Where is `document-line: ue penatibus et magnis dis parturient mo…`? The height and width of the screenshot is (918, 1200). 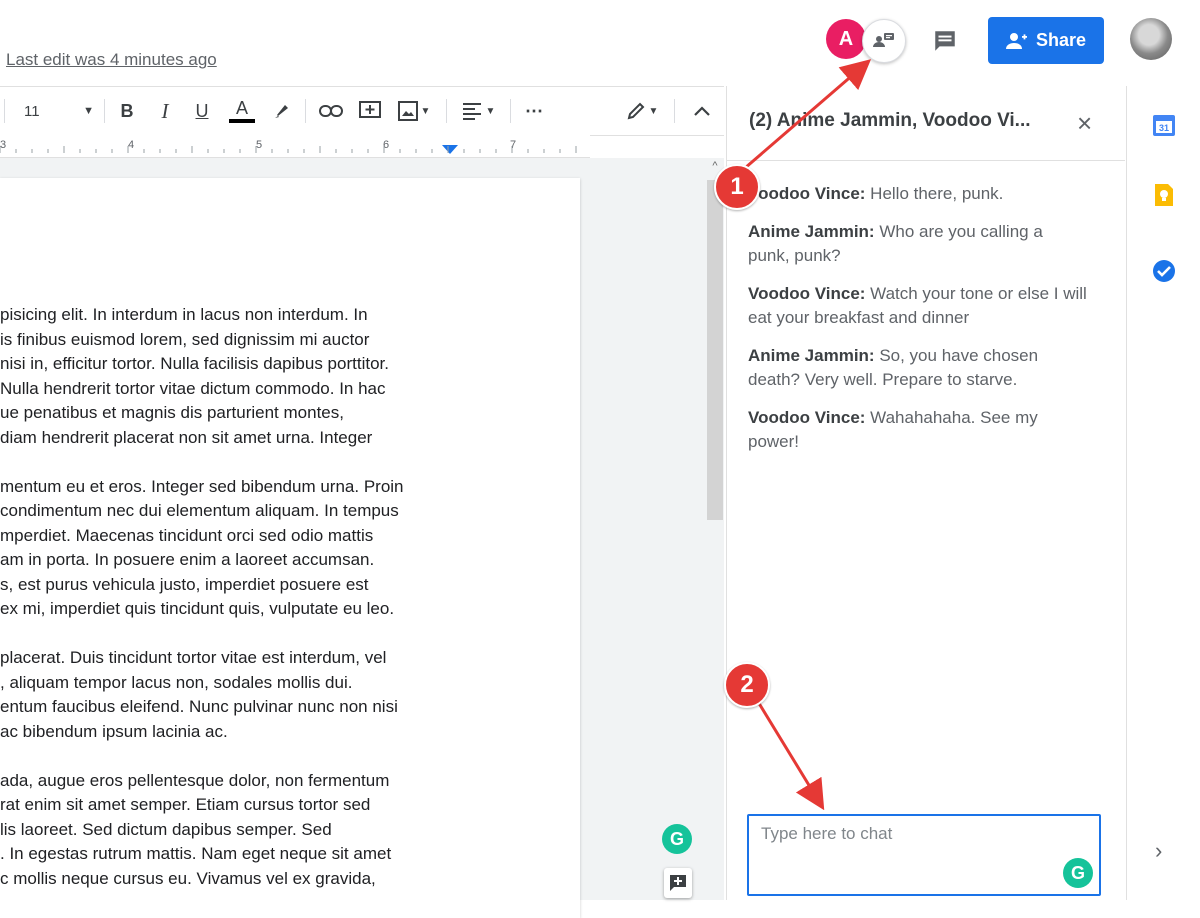 document-line: ue penatibus et magnis dis parturient mo… is located at coordinates (172, 412).